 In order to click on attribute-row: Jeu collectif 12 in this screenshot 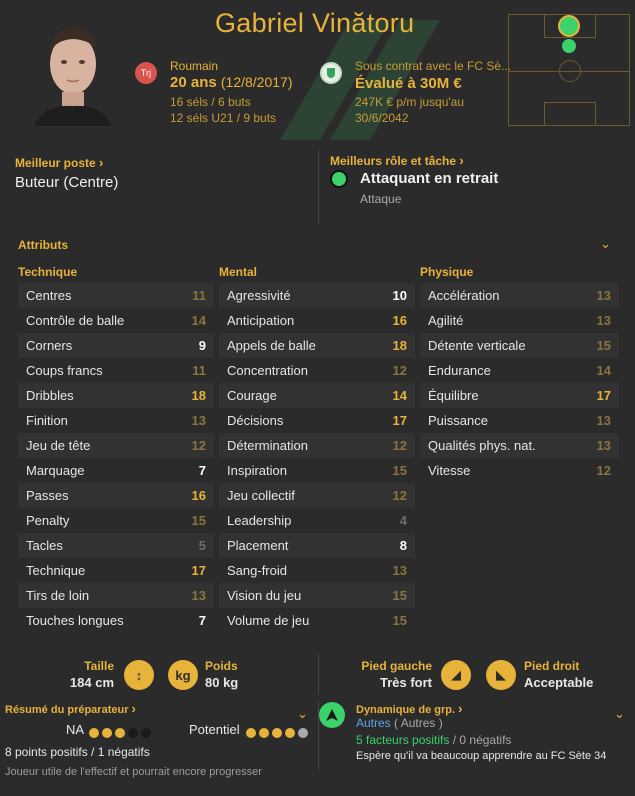, I will do `click(317, 495)`.